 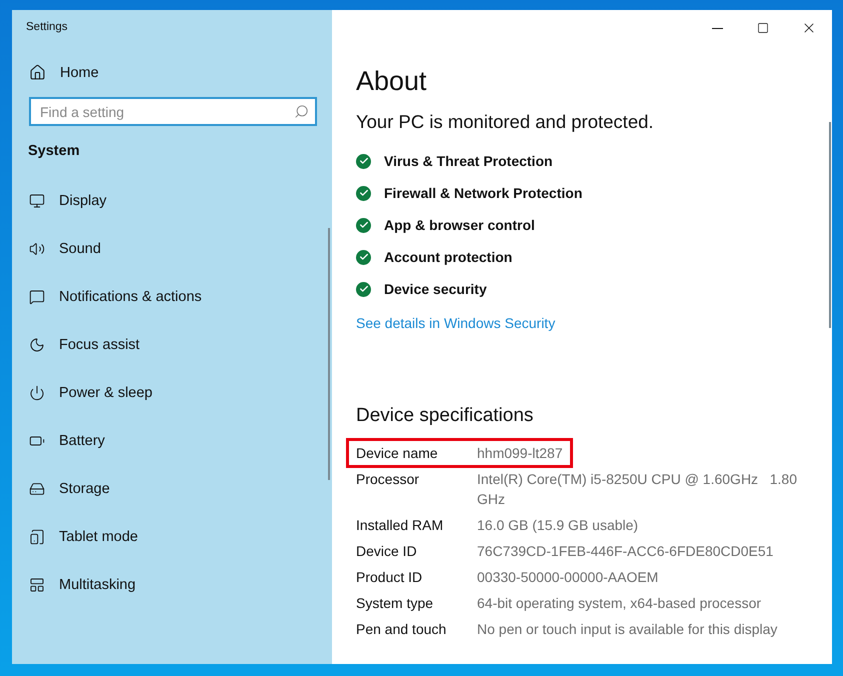 I want to click on drive-icon, so click(x=37, y=489).